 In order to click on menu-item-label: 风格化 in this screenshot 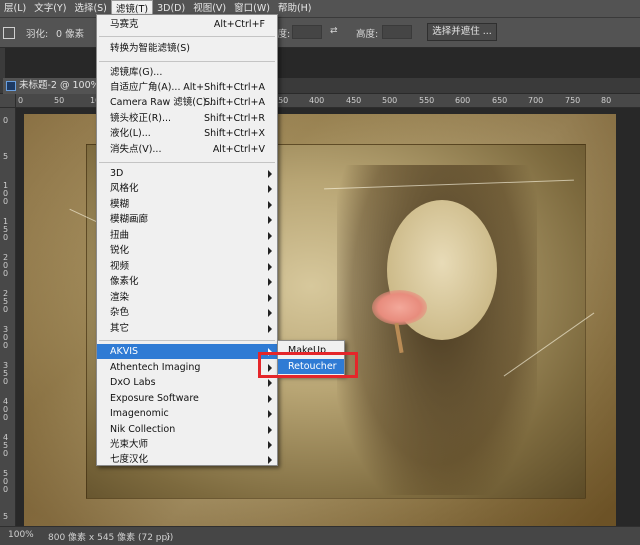, I will do `click(124, 188)`.